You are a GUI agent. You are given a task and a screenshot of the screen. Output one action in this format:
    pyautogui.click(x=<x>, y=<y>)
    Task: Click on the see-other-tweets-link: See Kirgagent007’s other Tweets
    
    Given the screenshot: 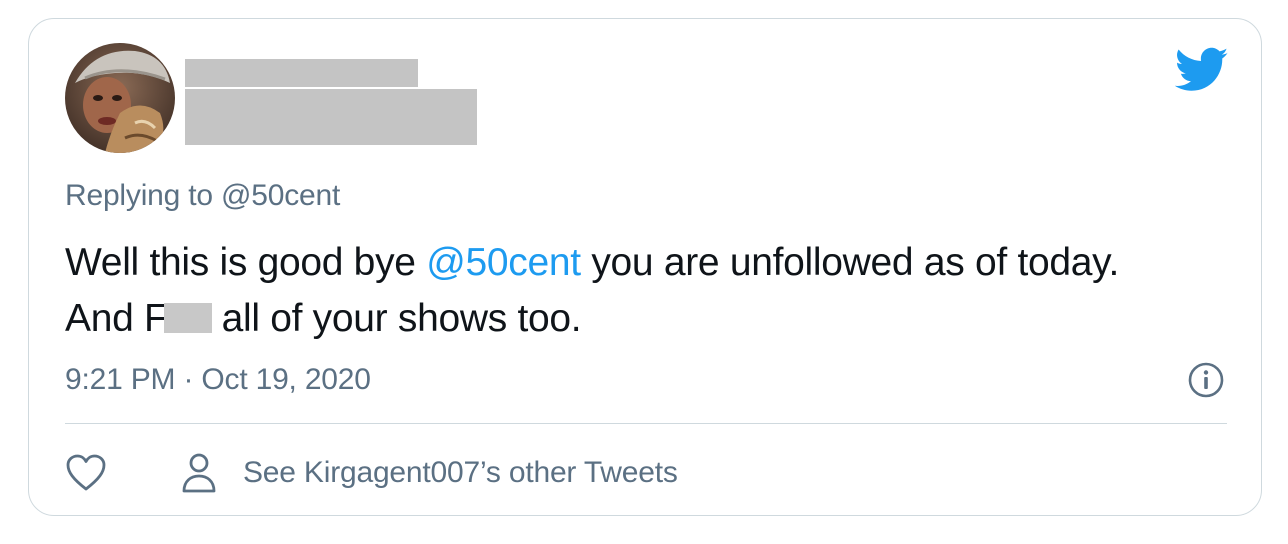 What is the action you would take?
    pyautogui.click(x=428, y=473)
    